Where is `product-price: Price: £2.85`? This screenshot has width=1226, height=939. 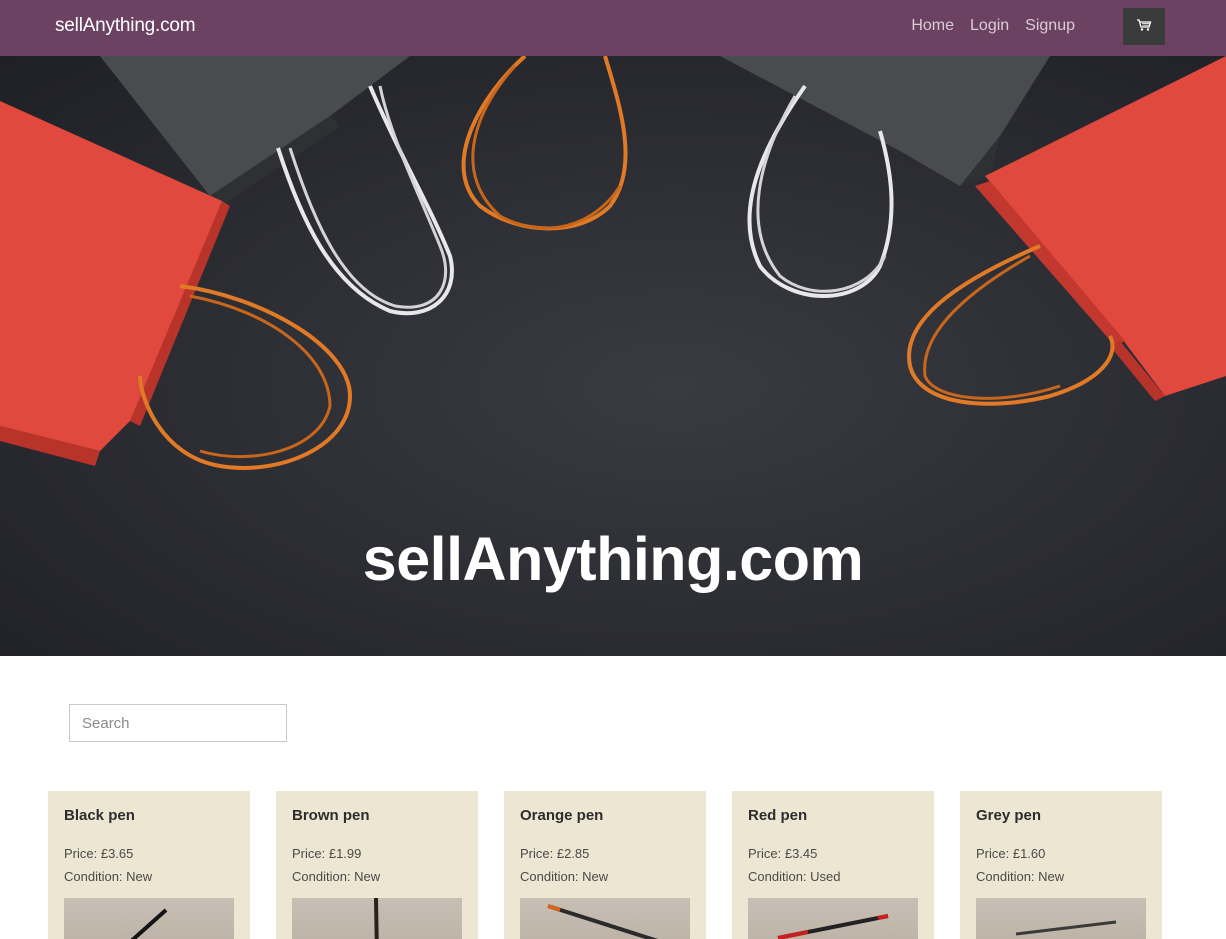
product-price: Price: £2.85 is located at coordinates (555, 853).